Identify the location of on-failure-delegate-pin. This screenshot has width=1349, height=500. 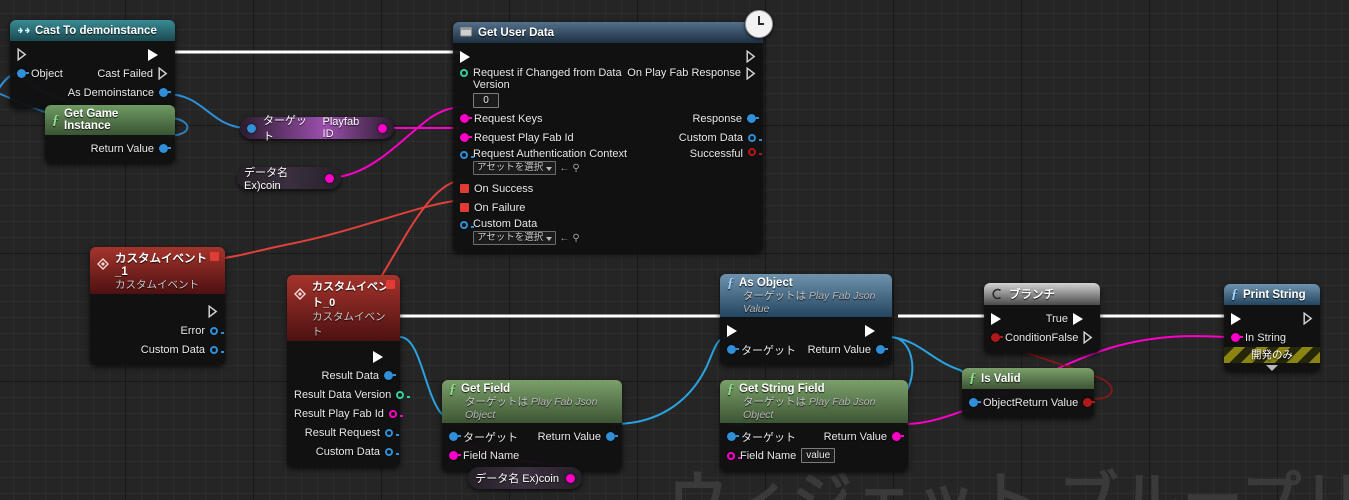
(464, 207).